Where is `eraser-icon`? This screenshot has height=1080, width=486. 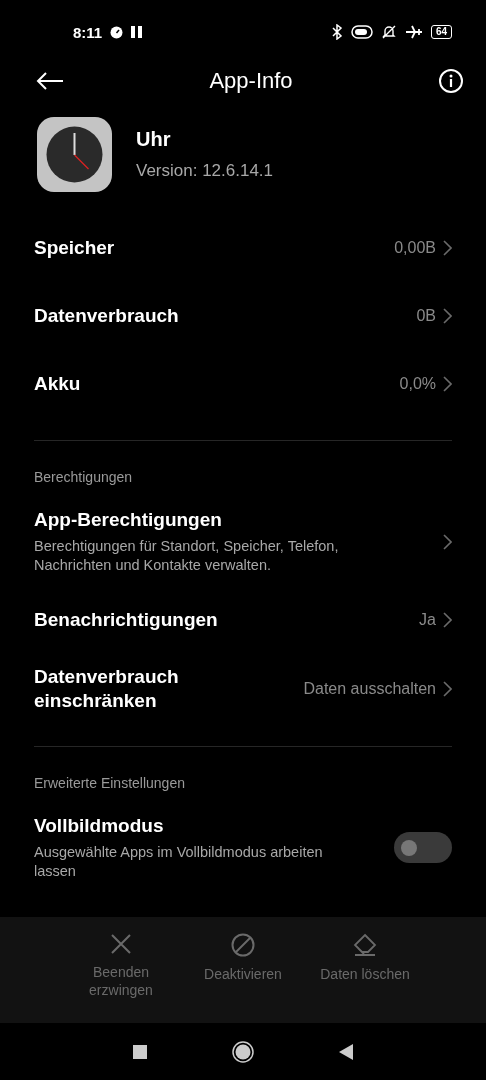
eraser-icon is located at coordinates (365, 945).